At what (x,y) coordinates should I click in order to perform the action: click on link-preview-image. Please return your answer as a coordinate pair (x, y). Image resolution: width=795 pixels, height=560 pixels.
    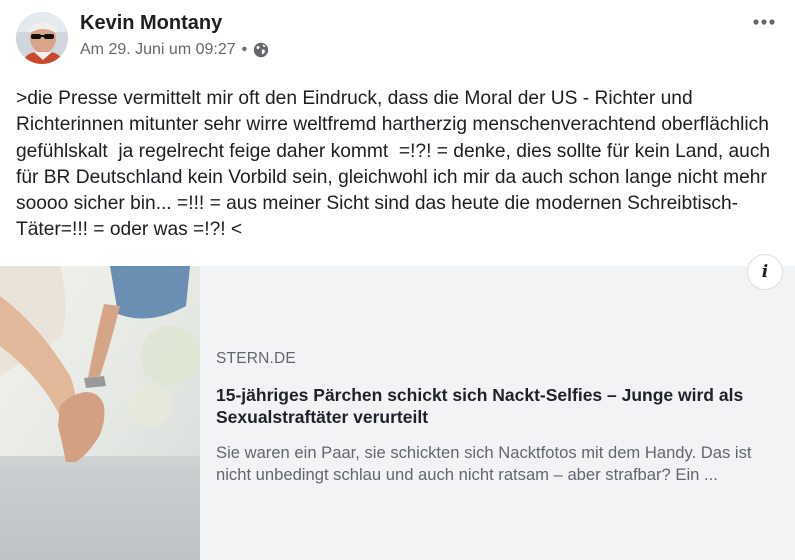
    Looking at the image, I should click on (100, 413).